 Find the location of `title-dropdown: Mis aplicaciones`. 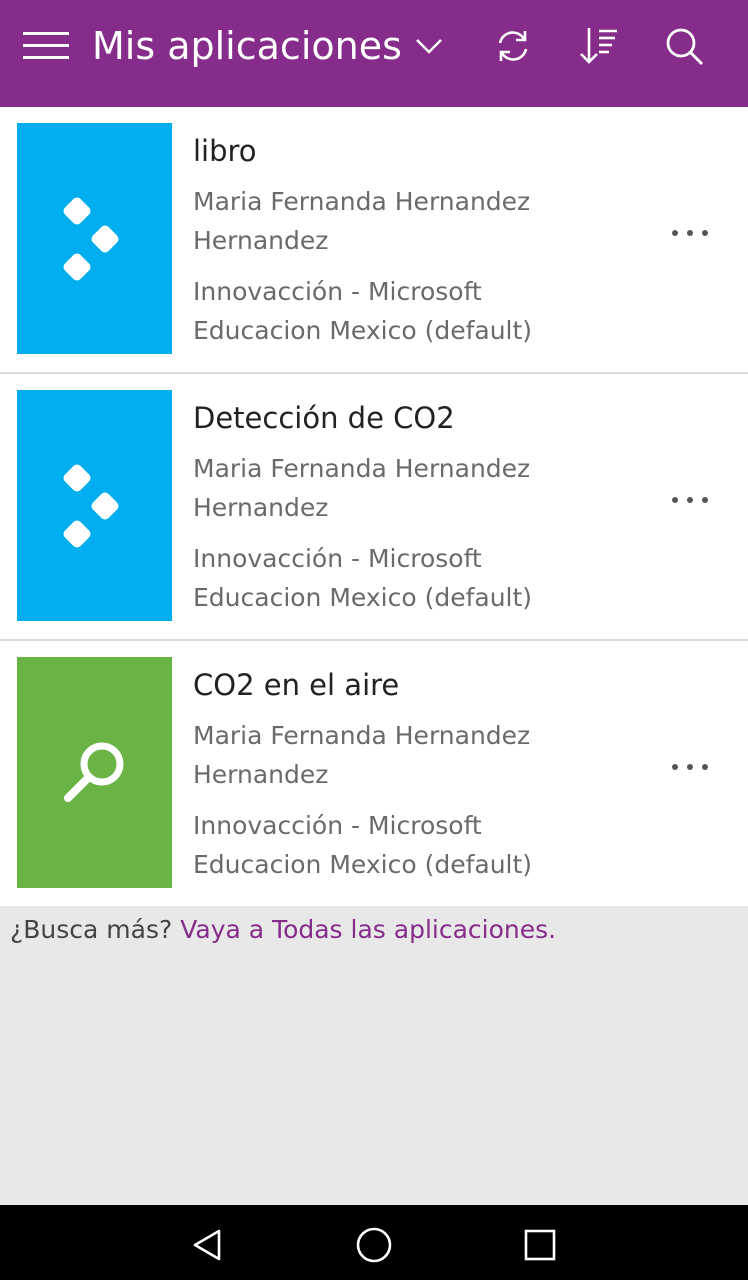

title-dropdown: Mis aplicaciones is located at coordinates (268, 46).